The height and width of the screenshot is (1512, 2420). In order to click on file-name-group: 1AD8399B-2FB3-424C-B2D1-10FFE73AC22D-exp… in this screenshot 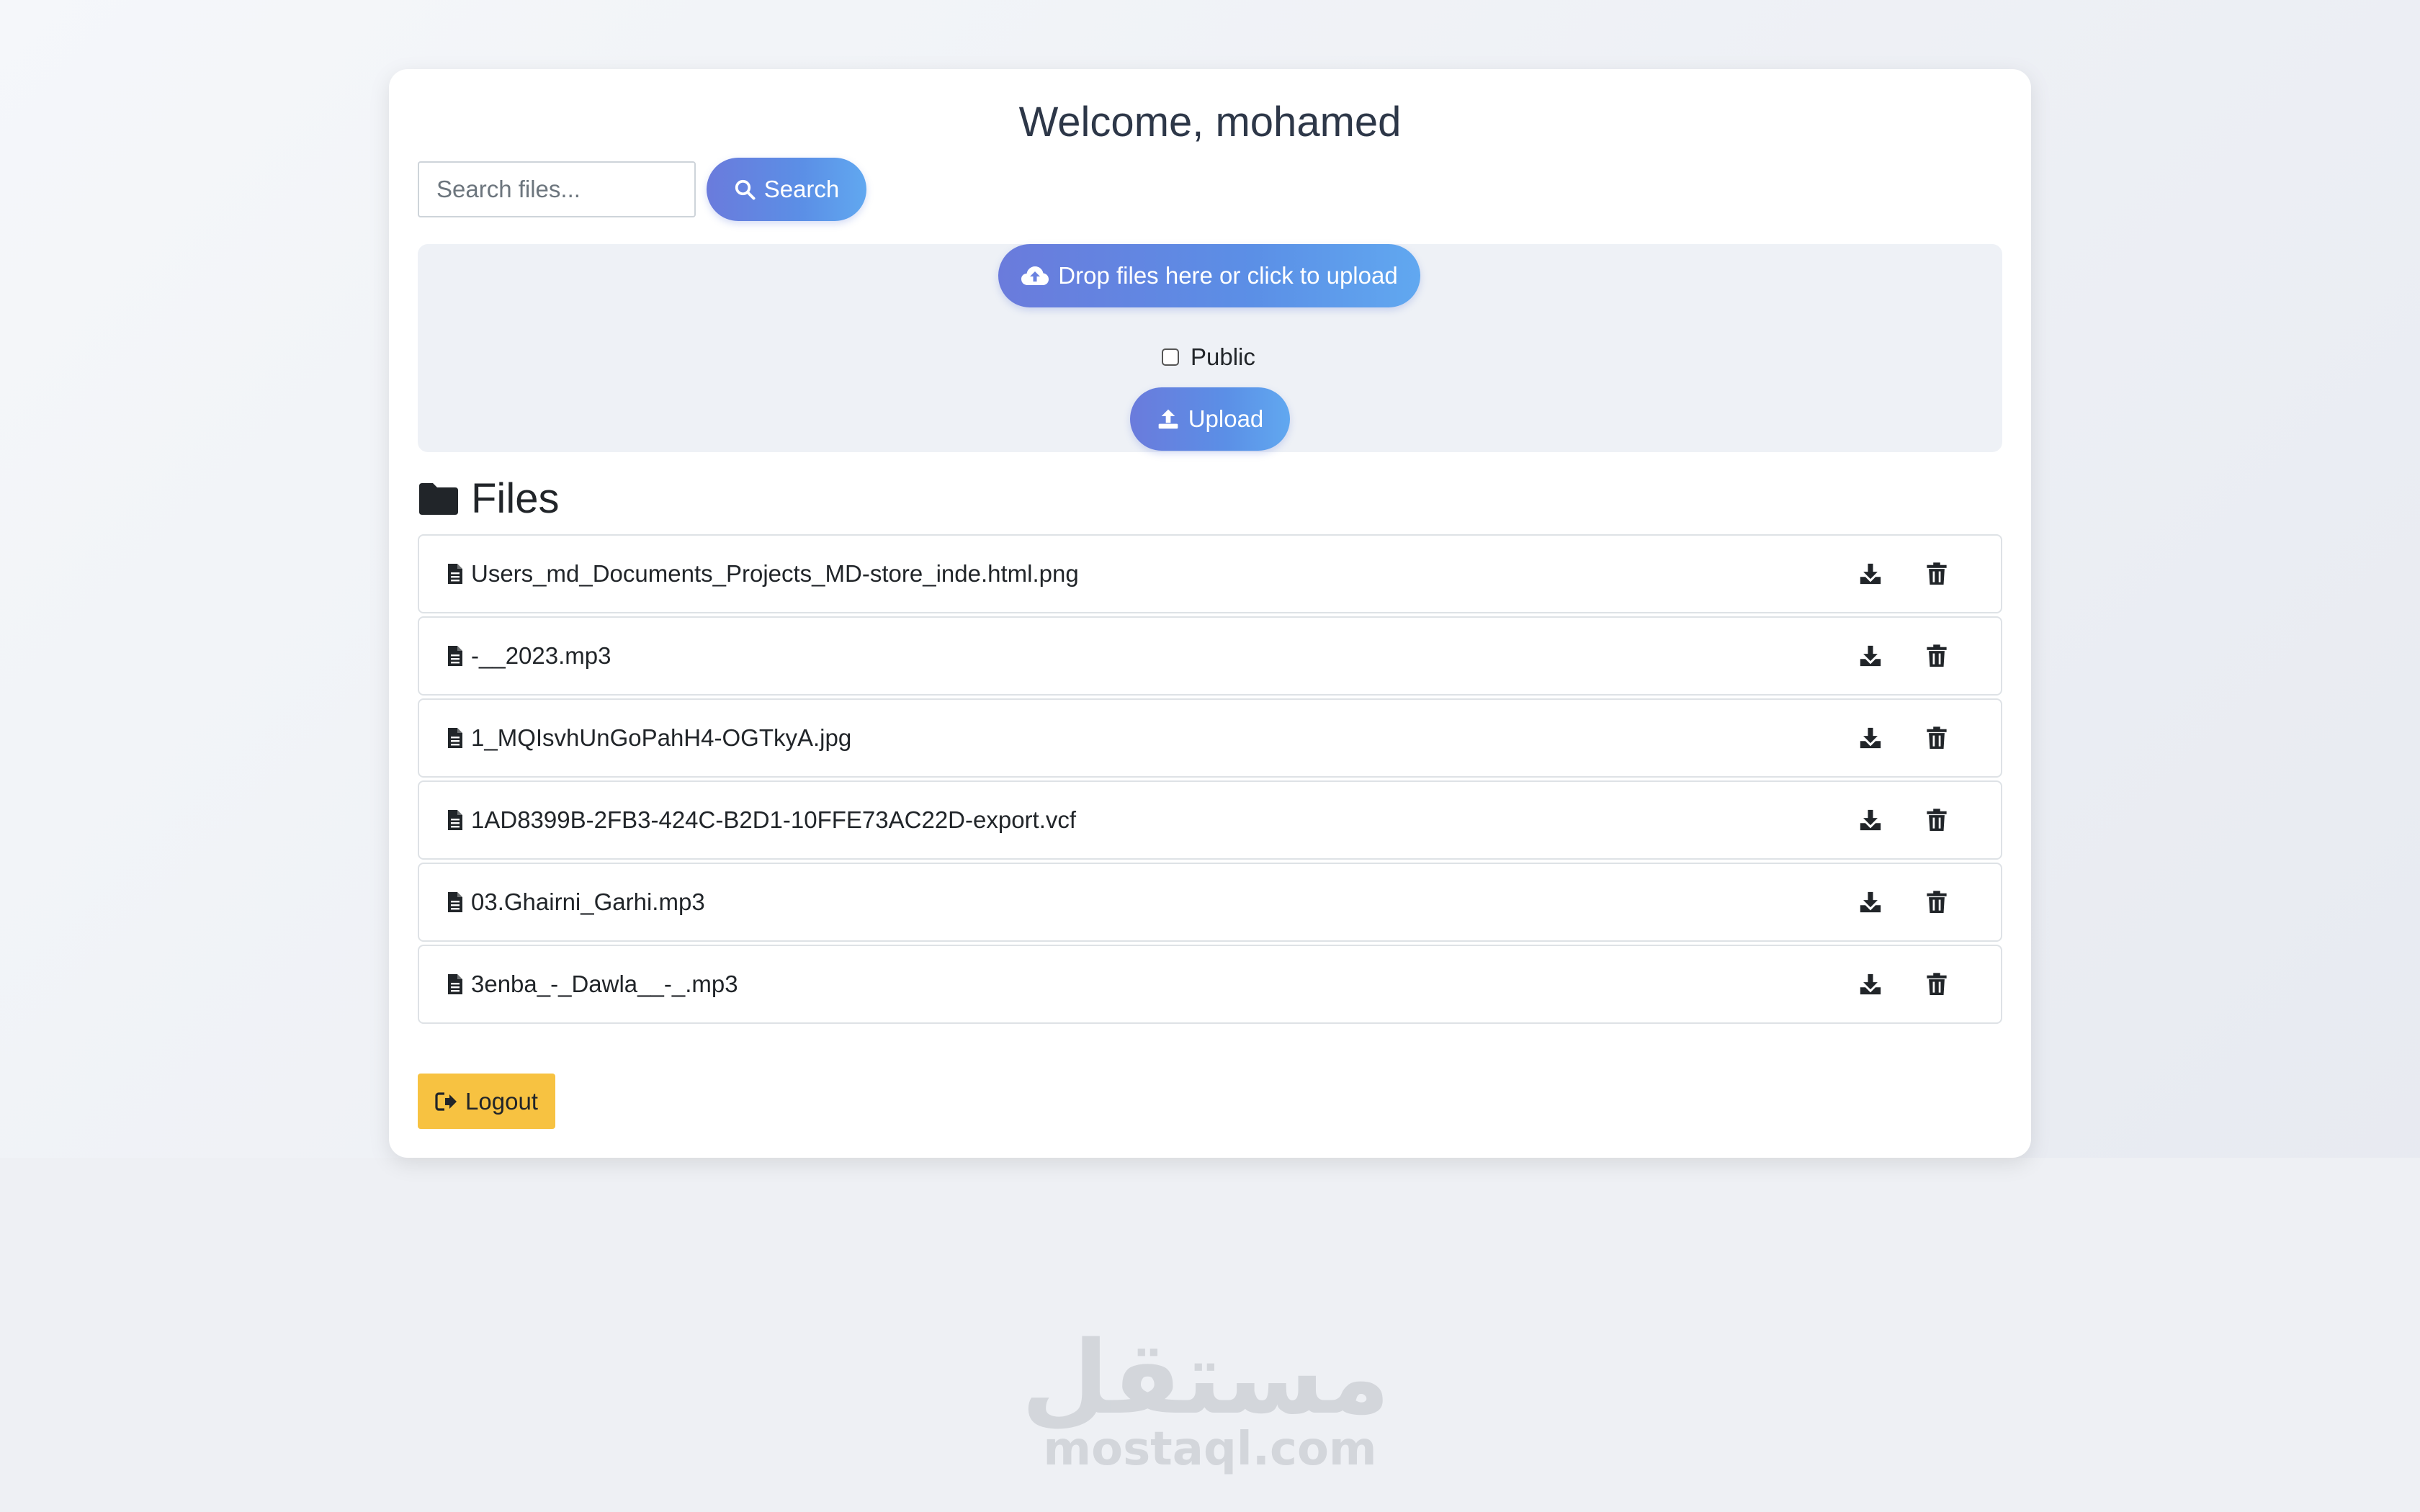, I will do `click(761, 820)`.